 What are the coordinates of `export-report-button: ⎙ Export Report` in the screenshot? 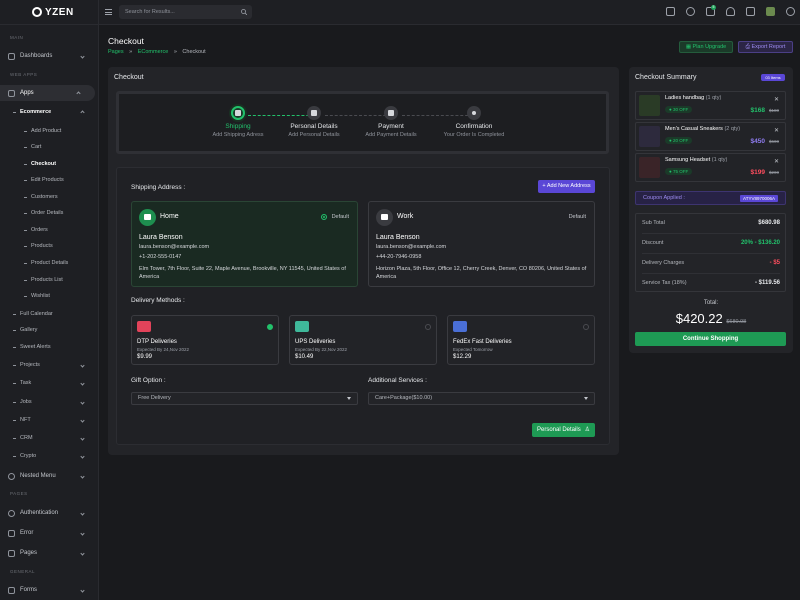 It's located at (765, 47).